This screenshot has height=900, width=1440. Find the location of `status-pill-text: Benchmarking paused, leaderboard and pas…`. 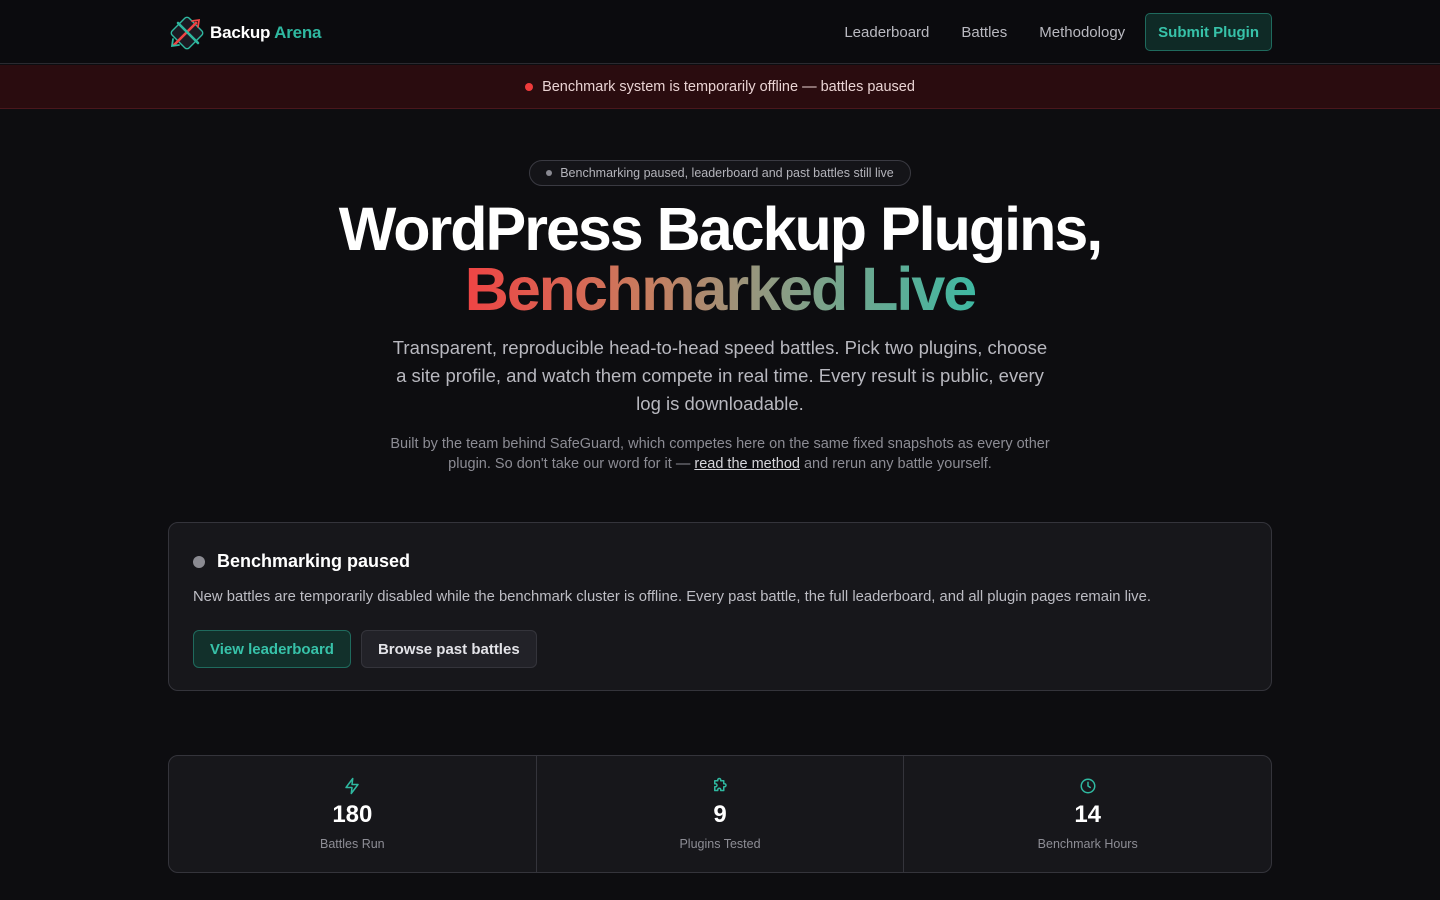

status-pill-text: Benchmarking paused, leaderboard and pas… is located at coordinates (727, 173).